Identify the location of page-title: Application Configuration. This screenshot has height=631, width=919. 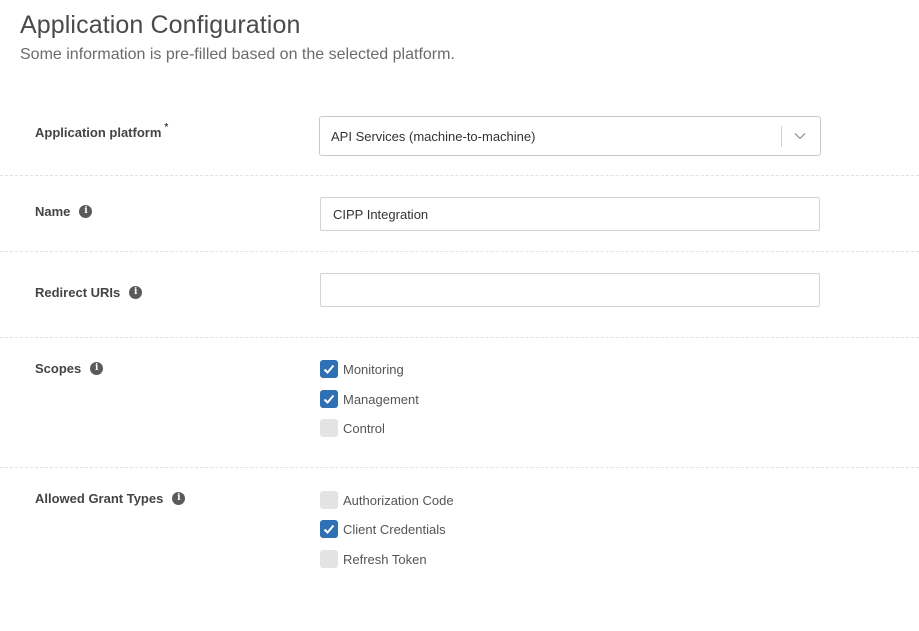
(160, 25).